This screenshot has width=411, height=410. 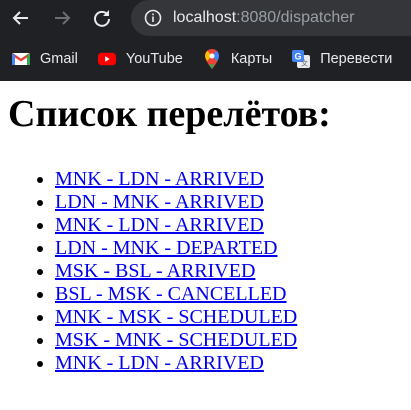 What do you see at coordinates (304, 63) in the screenshot?
I see `svg-text: 文` at bounding box center [304, 63].